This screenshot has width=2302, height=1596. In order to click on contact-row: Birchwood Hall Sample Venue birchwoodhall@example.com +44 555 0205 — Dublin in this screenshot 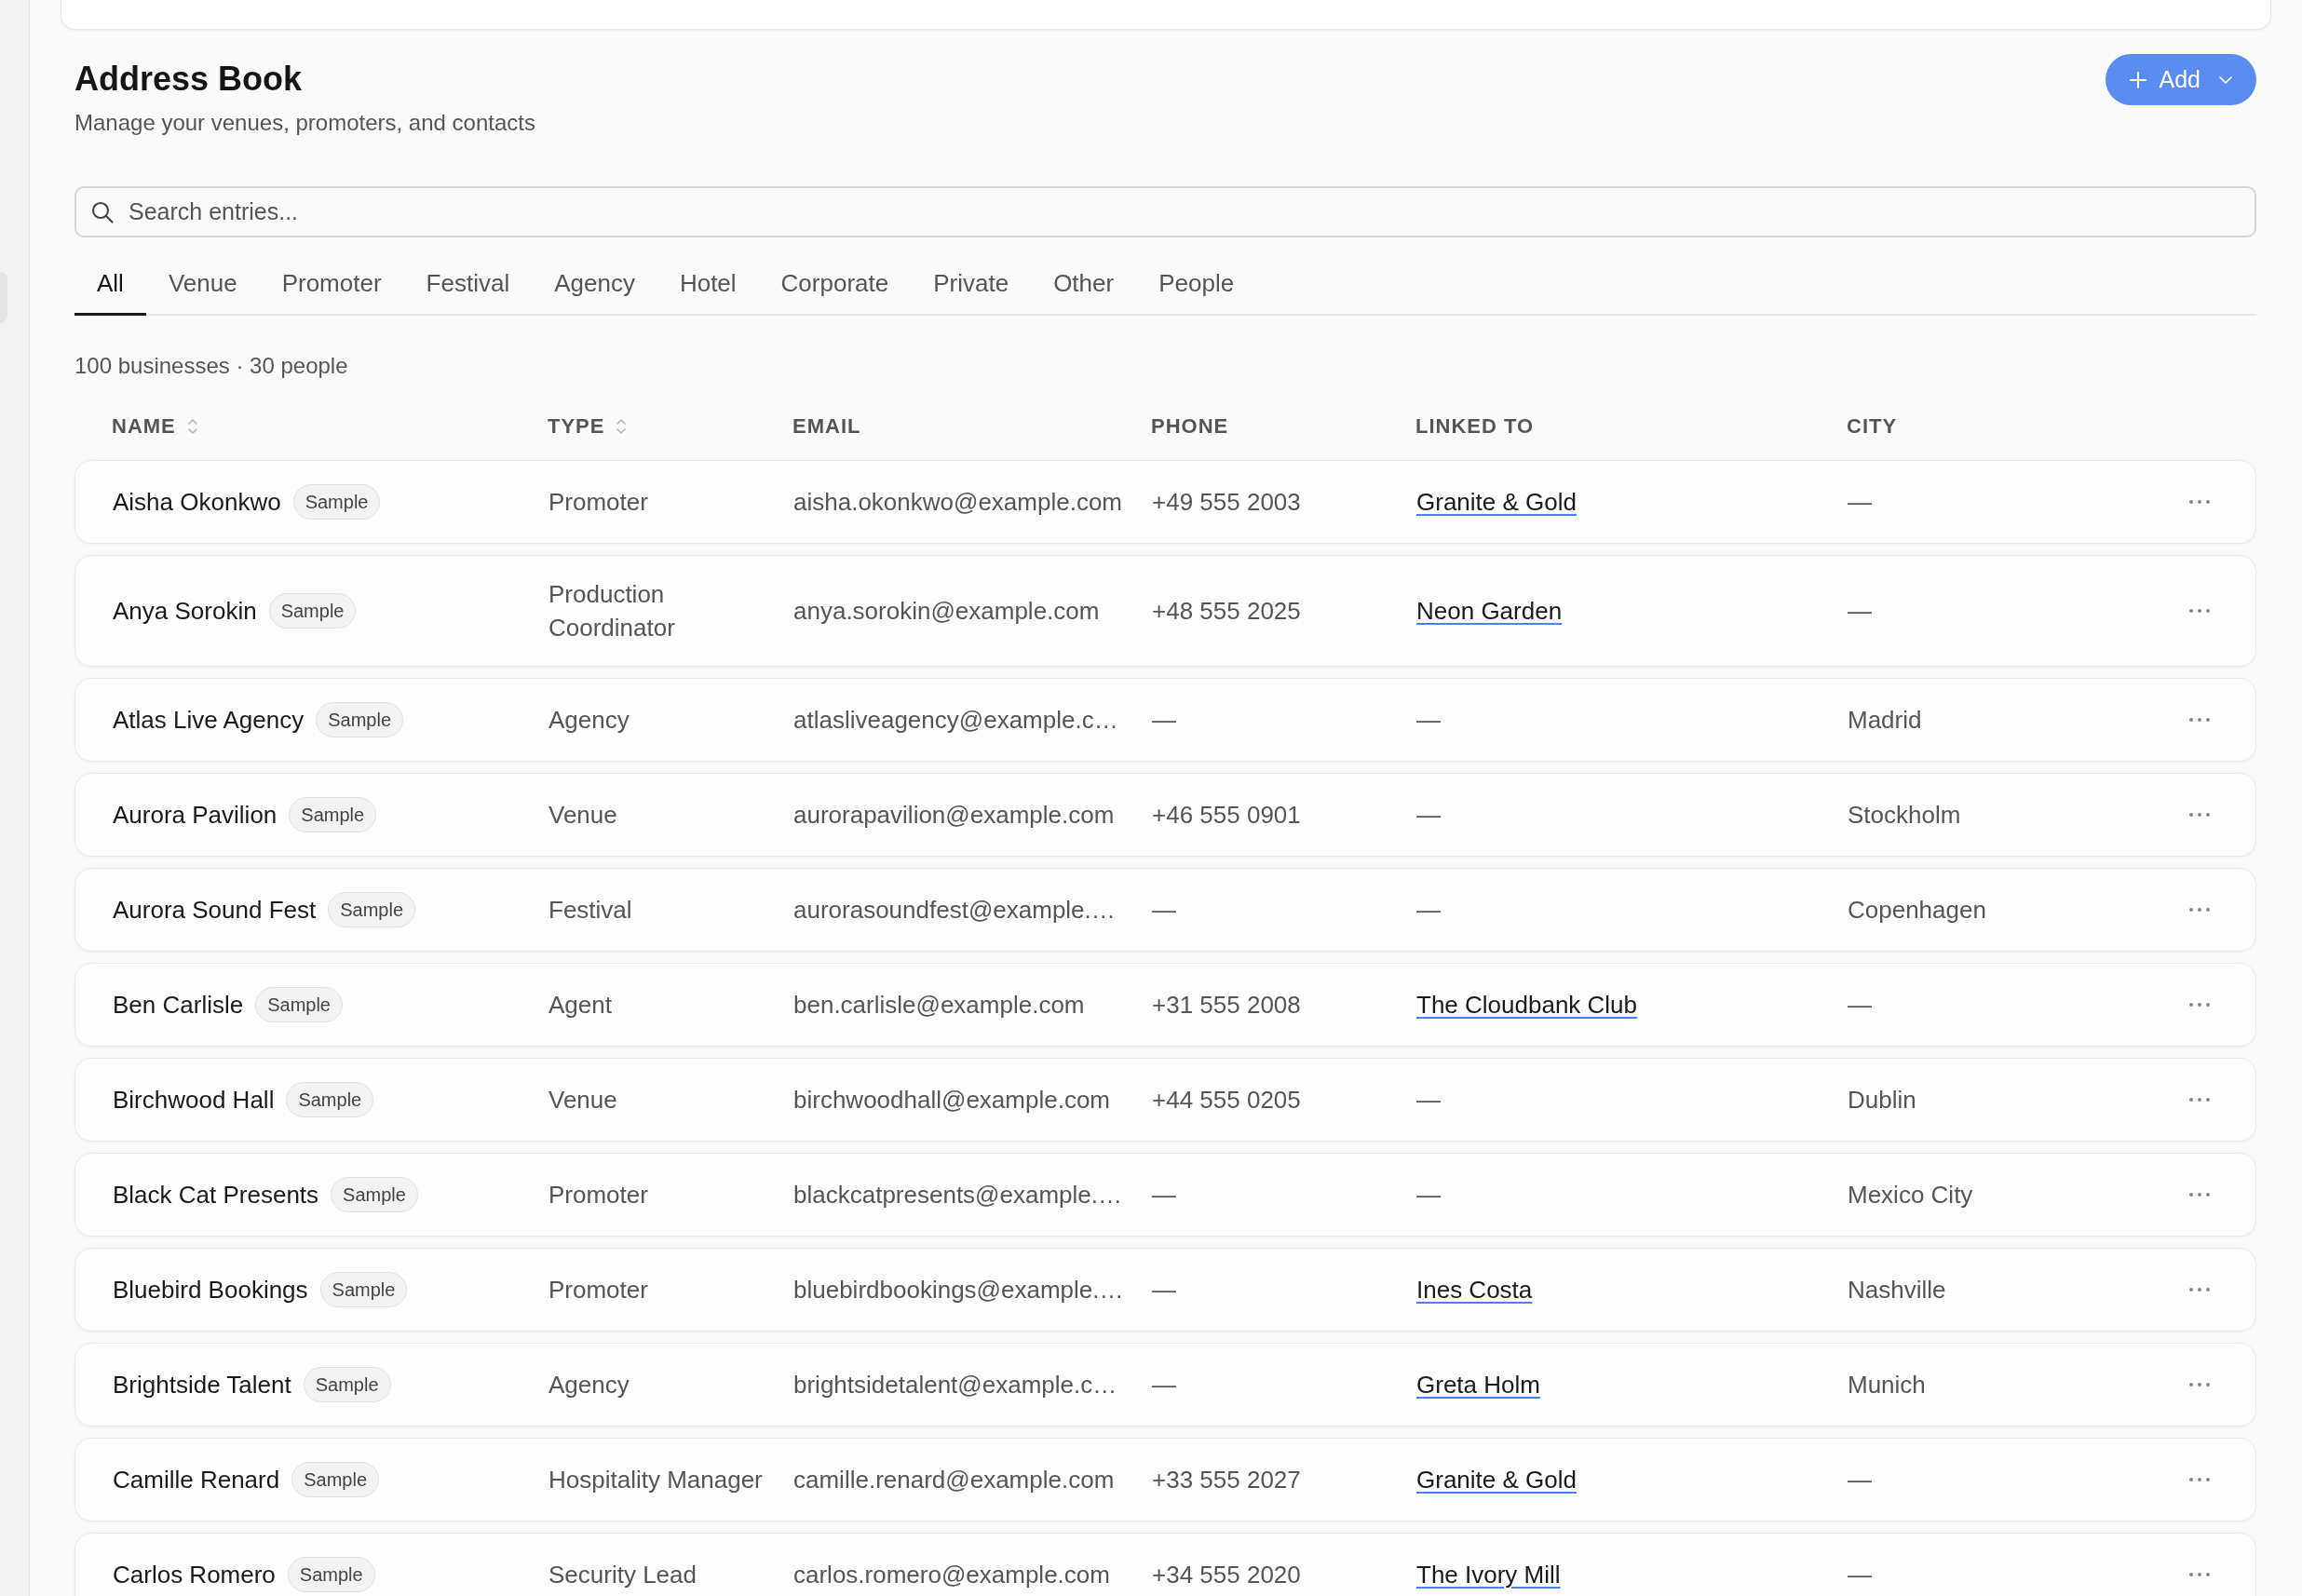, I will do `click(1165, 1100)`.